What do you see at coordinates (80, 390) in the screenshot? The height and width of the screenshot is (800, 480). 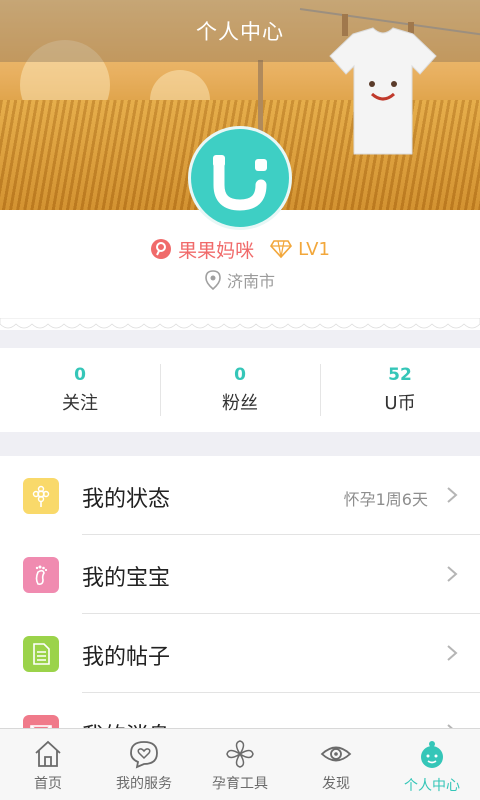 I see `stat-following: 0 关注` at bounding box center [80, 390].